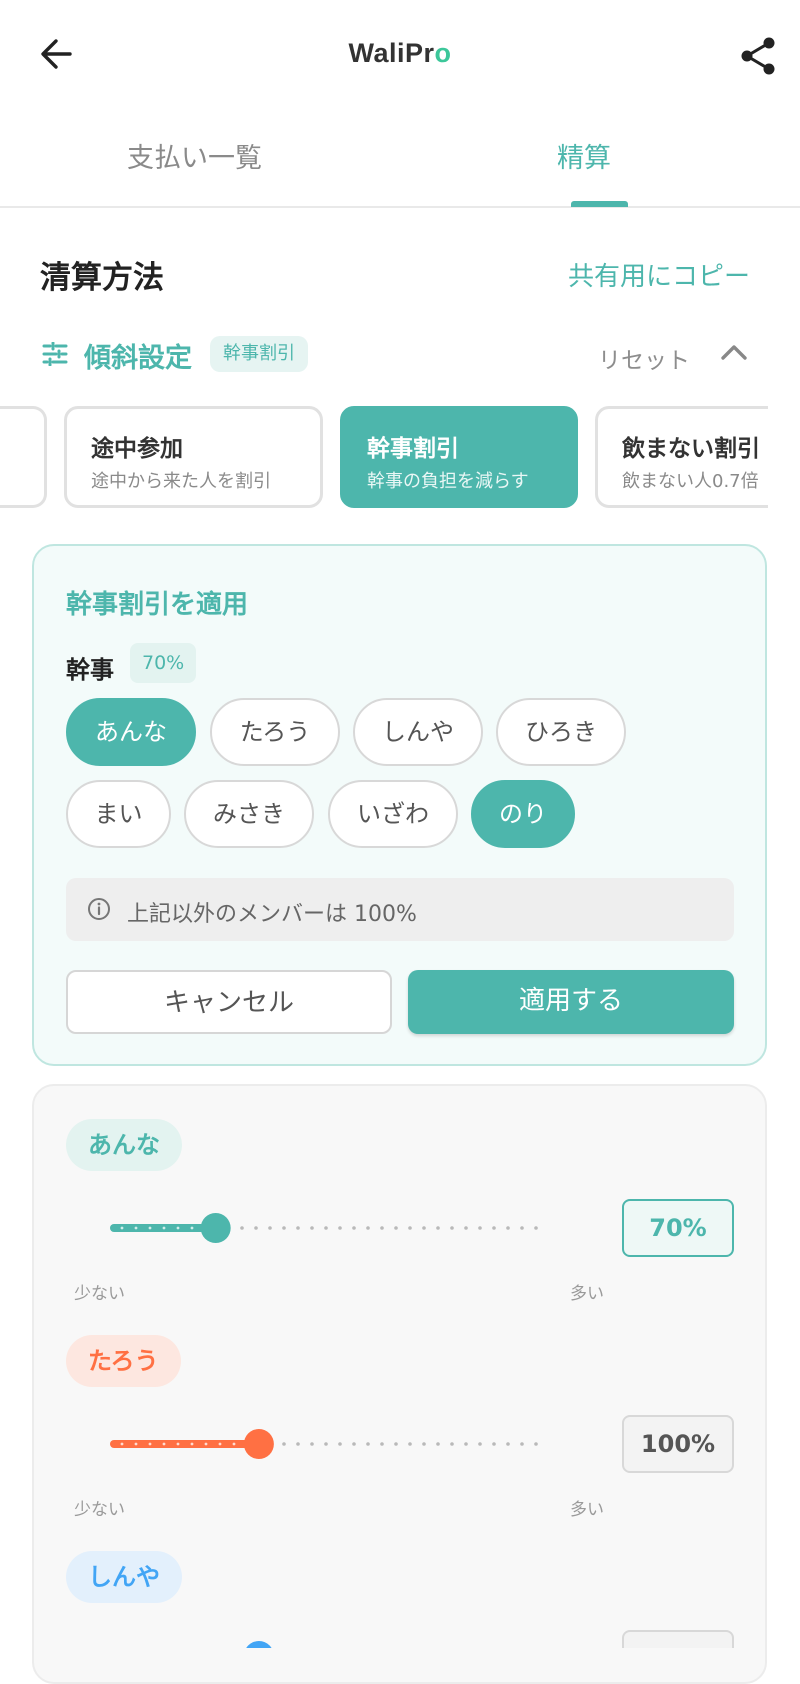 Image resolution: width=800 pixels, height=1684 pixels. What do you see at coordinates (118, 814) in the screenshot?
I see `member-chip: まい` at bounding box center [118, 814].